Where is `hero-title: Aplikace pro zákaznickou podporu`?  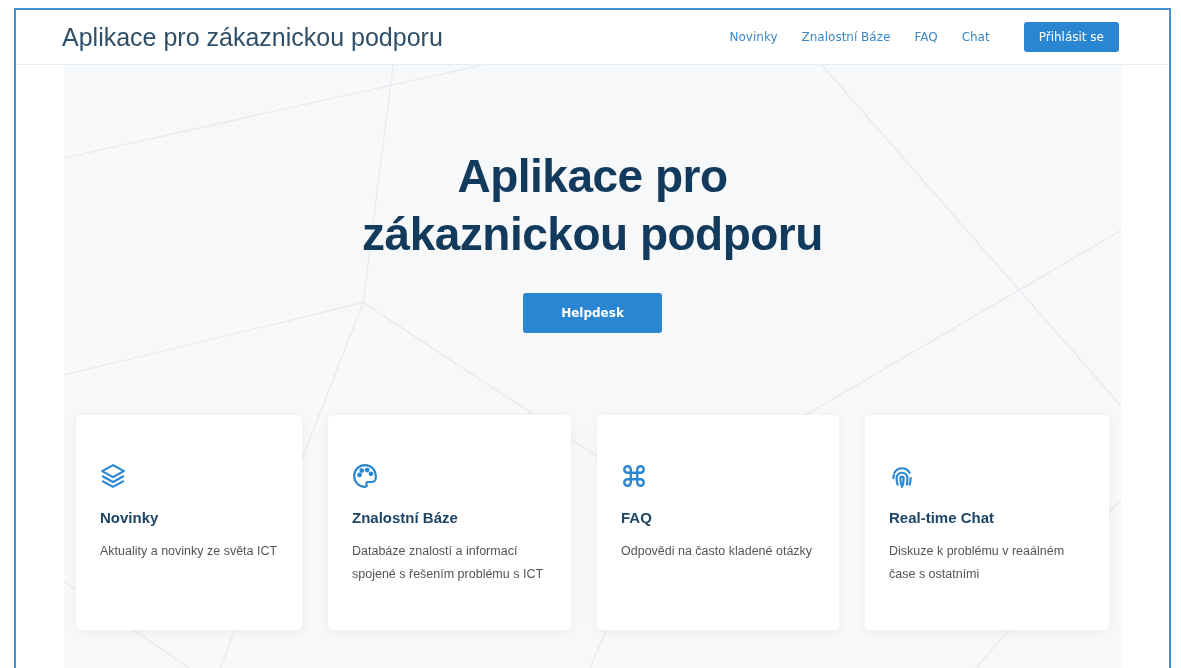
hero-title: Aplikace pro zákaznickou podporu is located at coordinates (592, 205).